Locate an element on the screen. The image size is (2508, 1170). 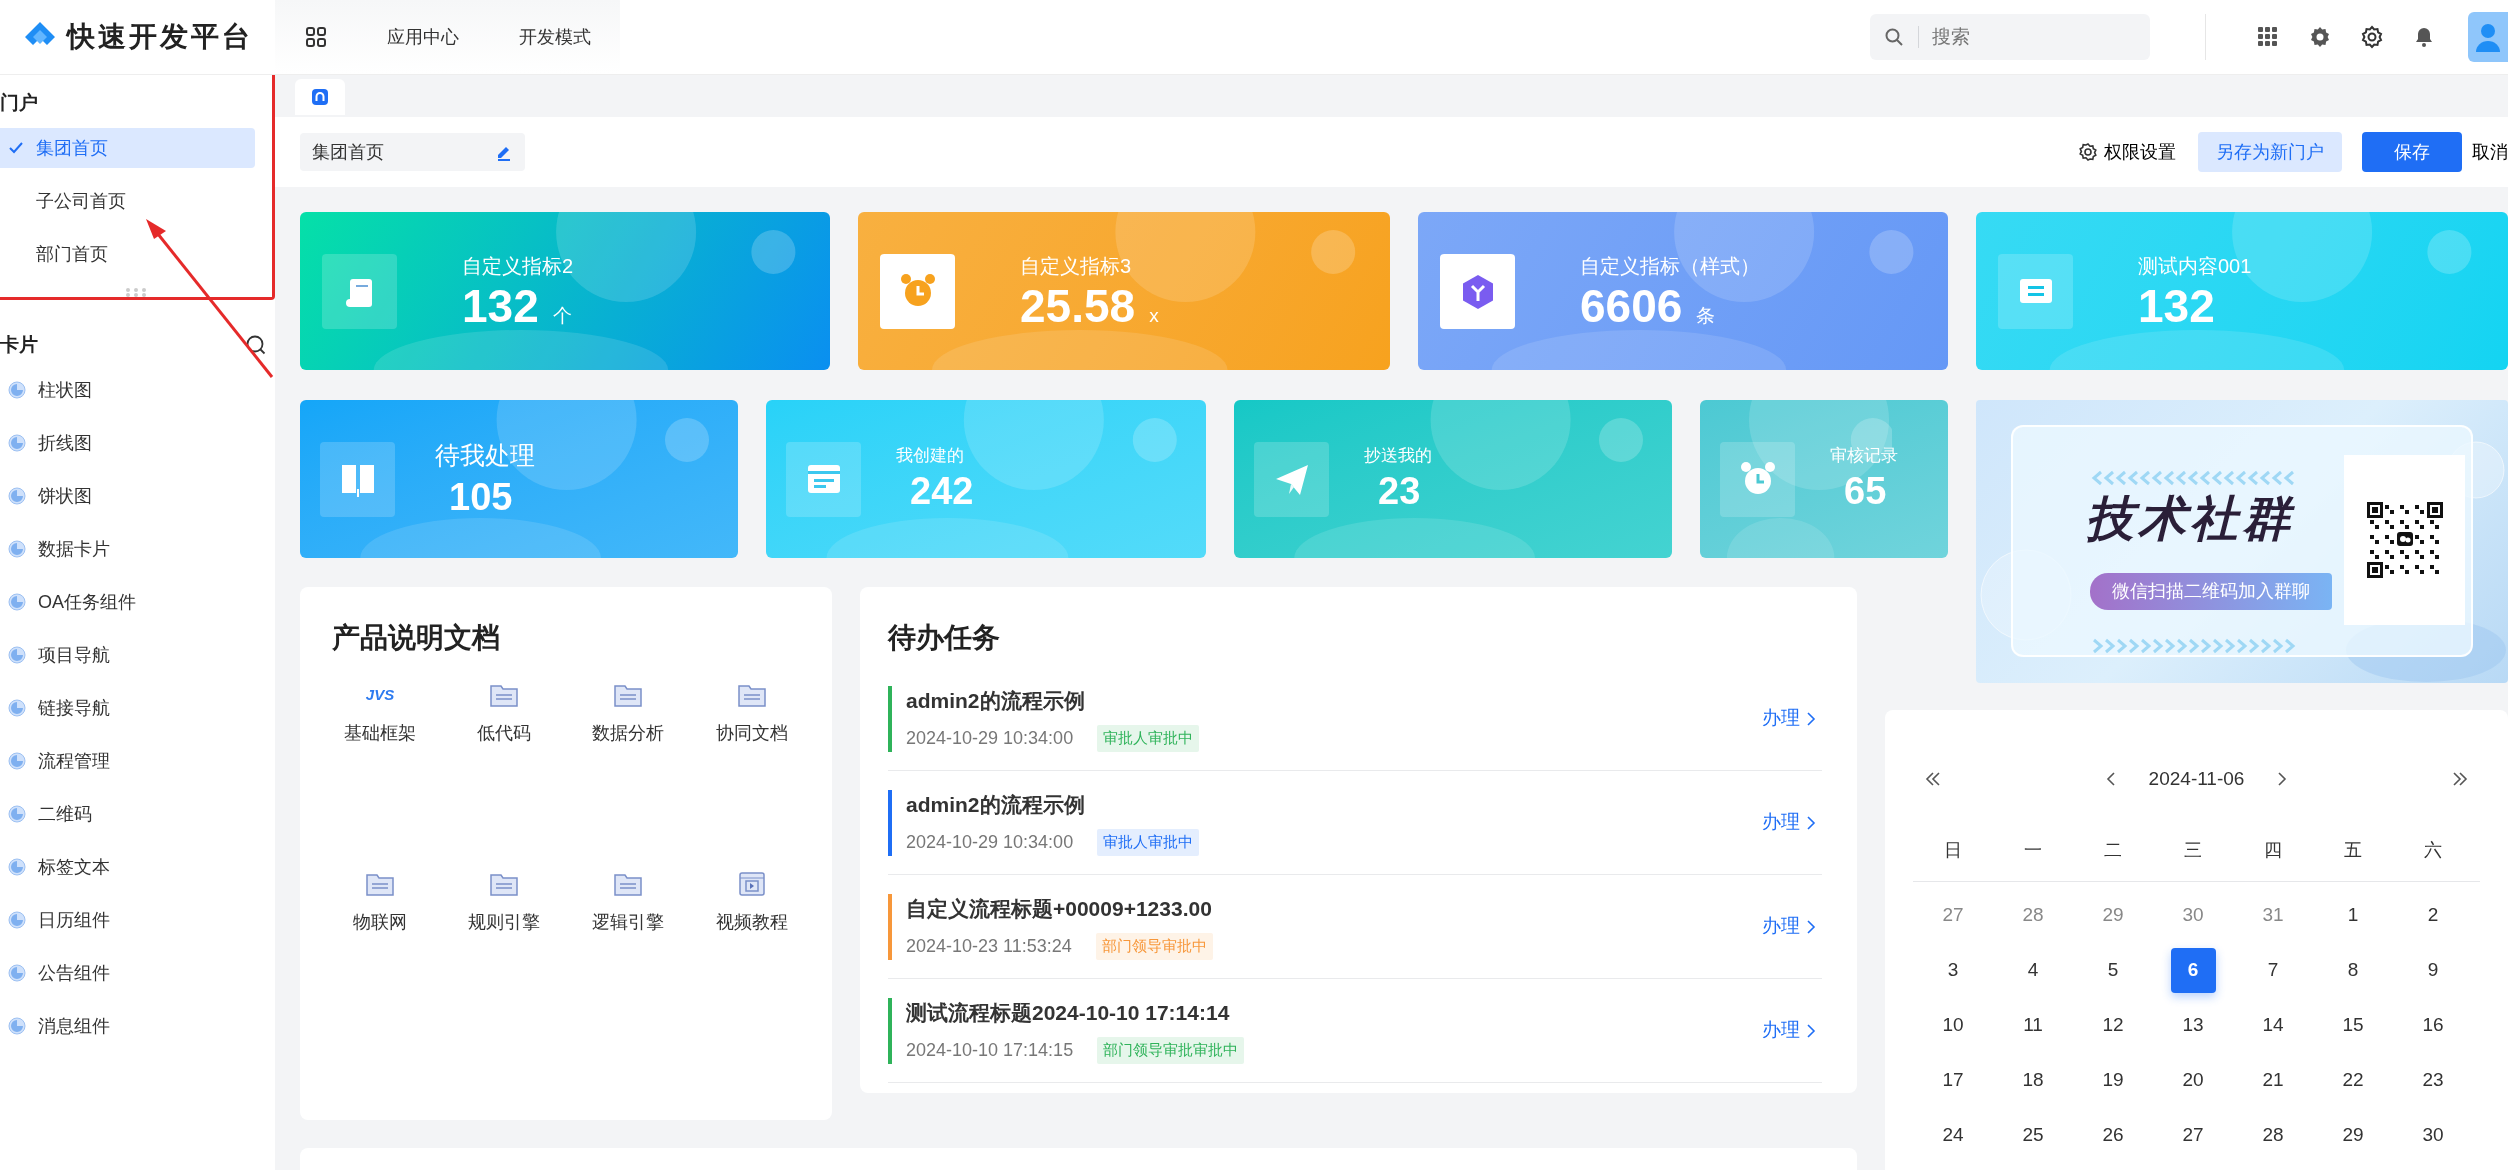
calendar-day: 21 is located at coordinates (2273, 1080).